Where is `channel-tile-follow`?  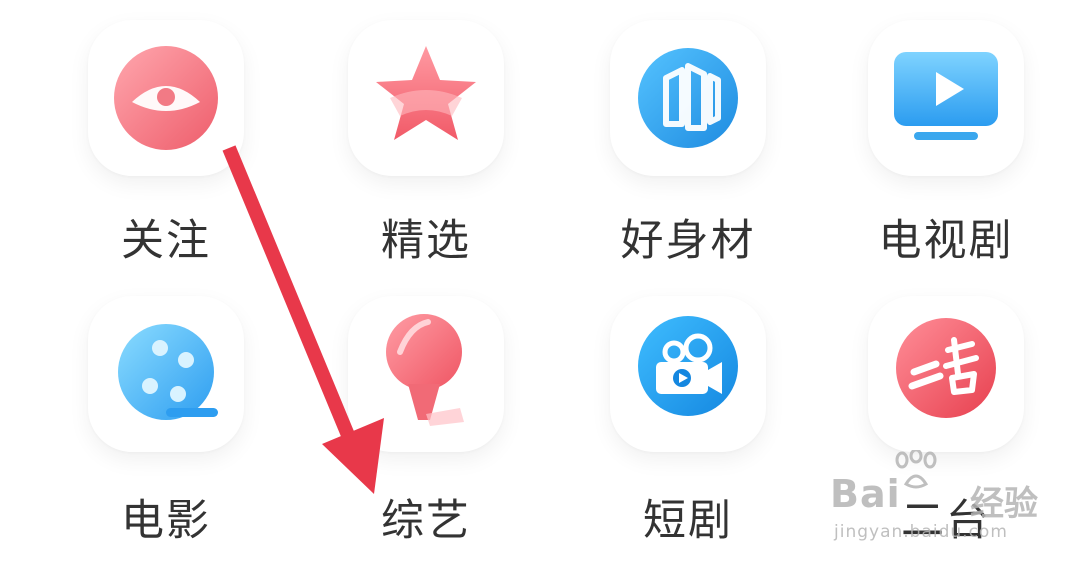
channel-tile-follow is located at coordinates (166, 98).